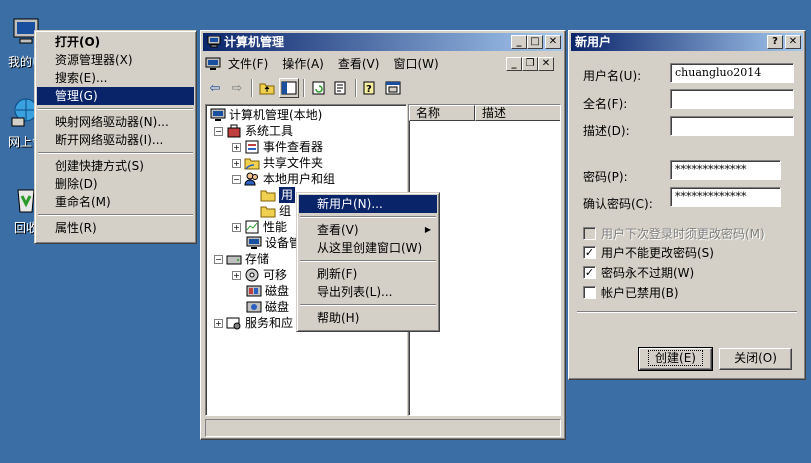 Image resolution: width=811 pixels, height=463 pixels. What do you see at coordinates (267, 88) in the screenshot?
I see `up-folder-icon` at bounding box center [267, 88].